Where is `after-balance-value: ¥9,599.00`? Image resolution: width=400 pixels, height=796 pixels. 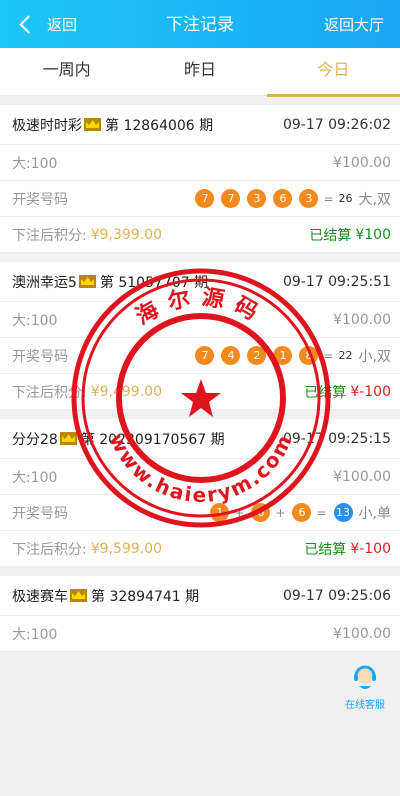
after-balance-value: ¥9,599.00 is located at coordinates (126, 548).